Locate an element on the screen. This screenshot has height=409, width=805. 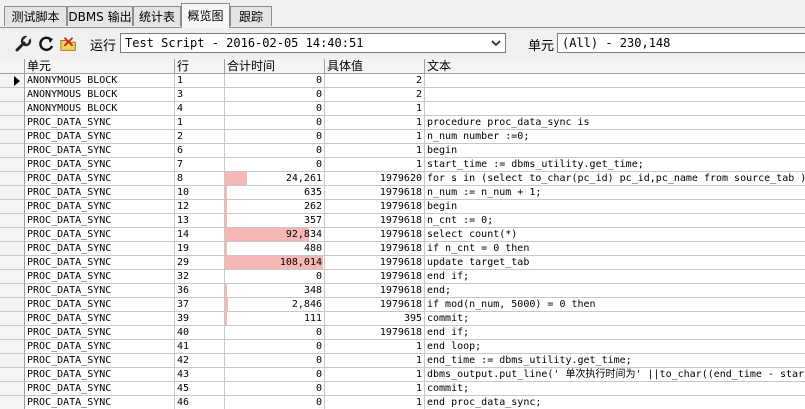
table-row: ANONYMOUS BLOCK 4 0 1 is located at coordinates (402, 109).